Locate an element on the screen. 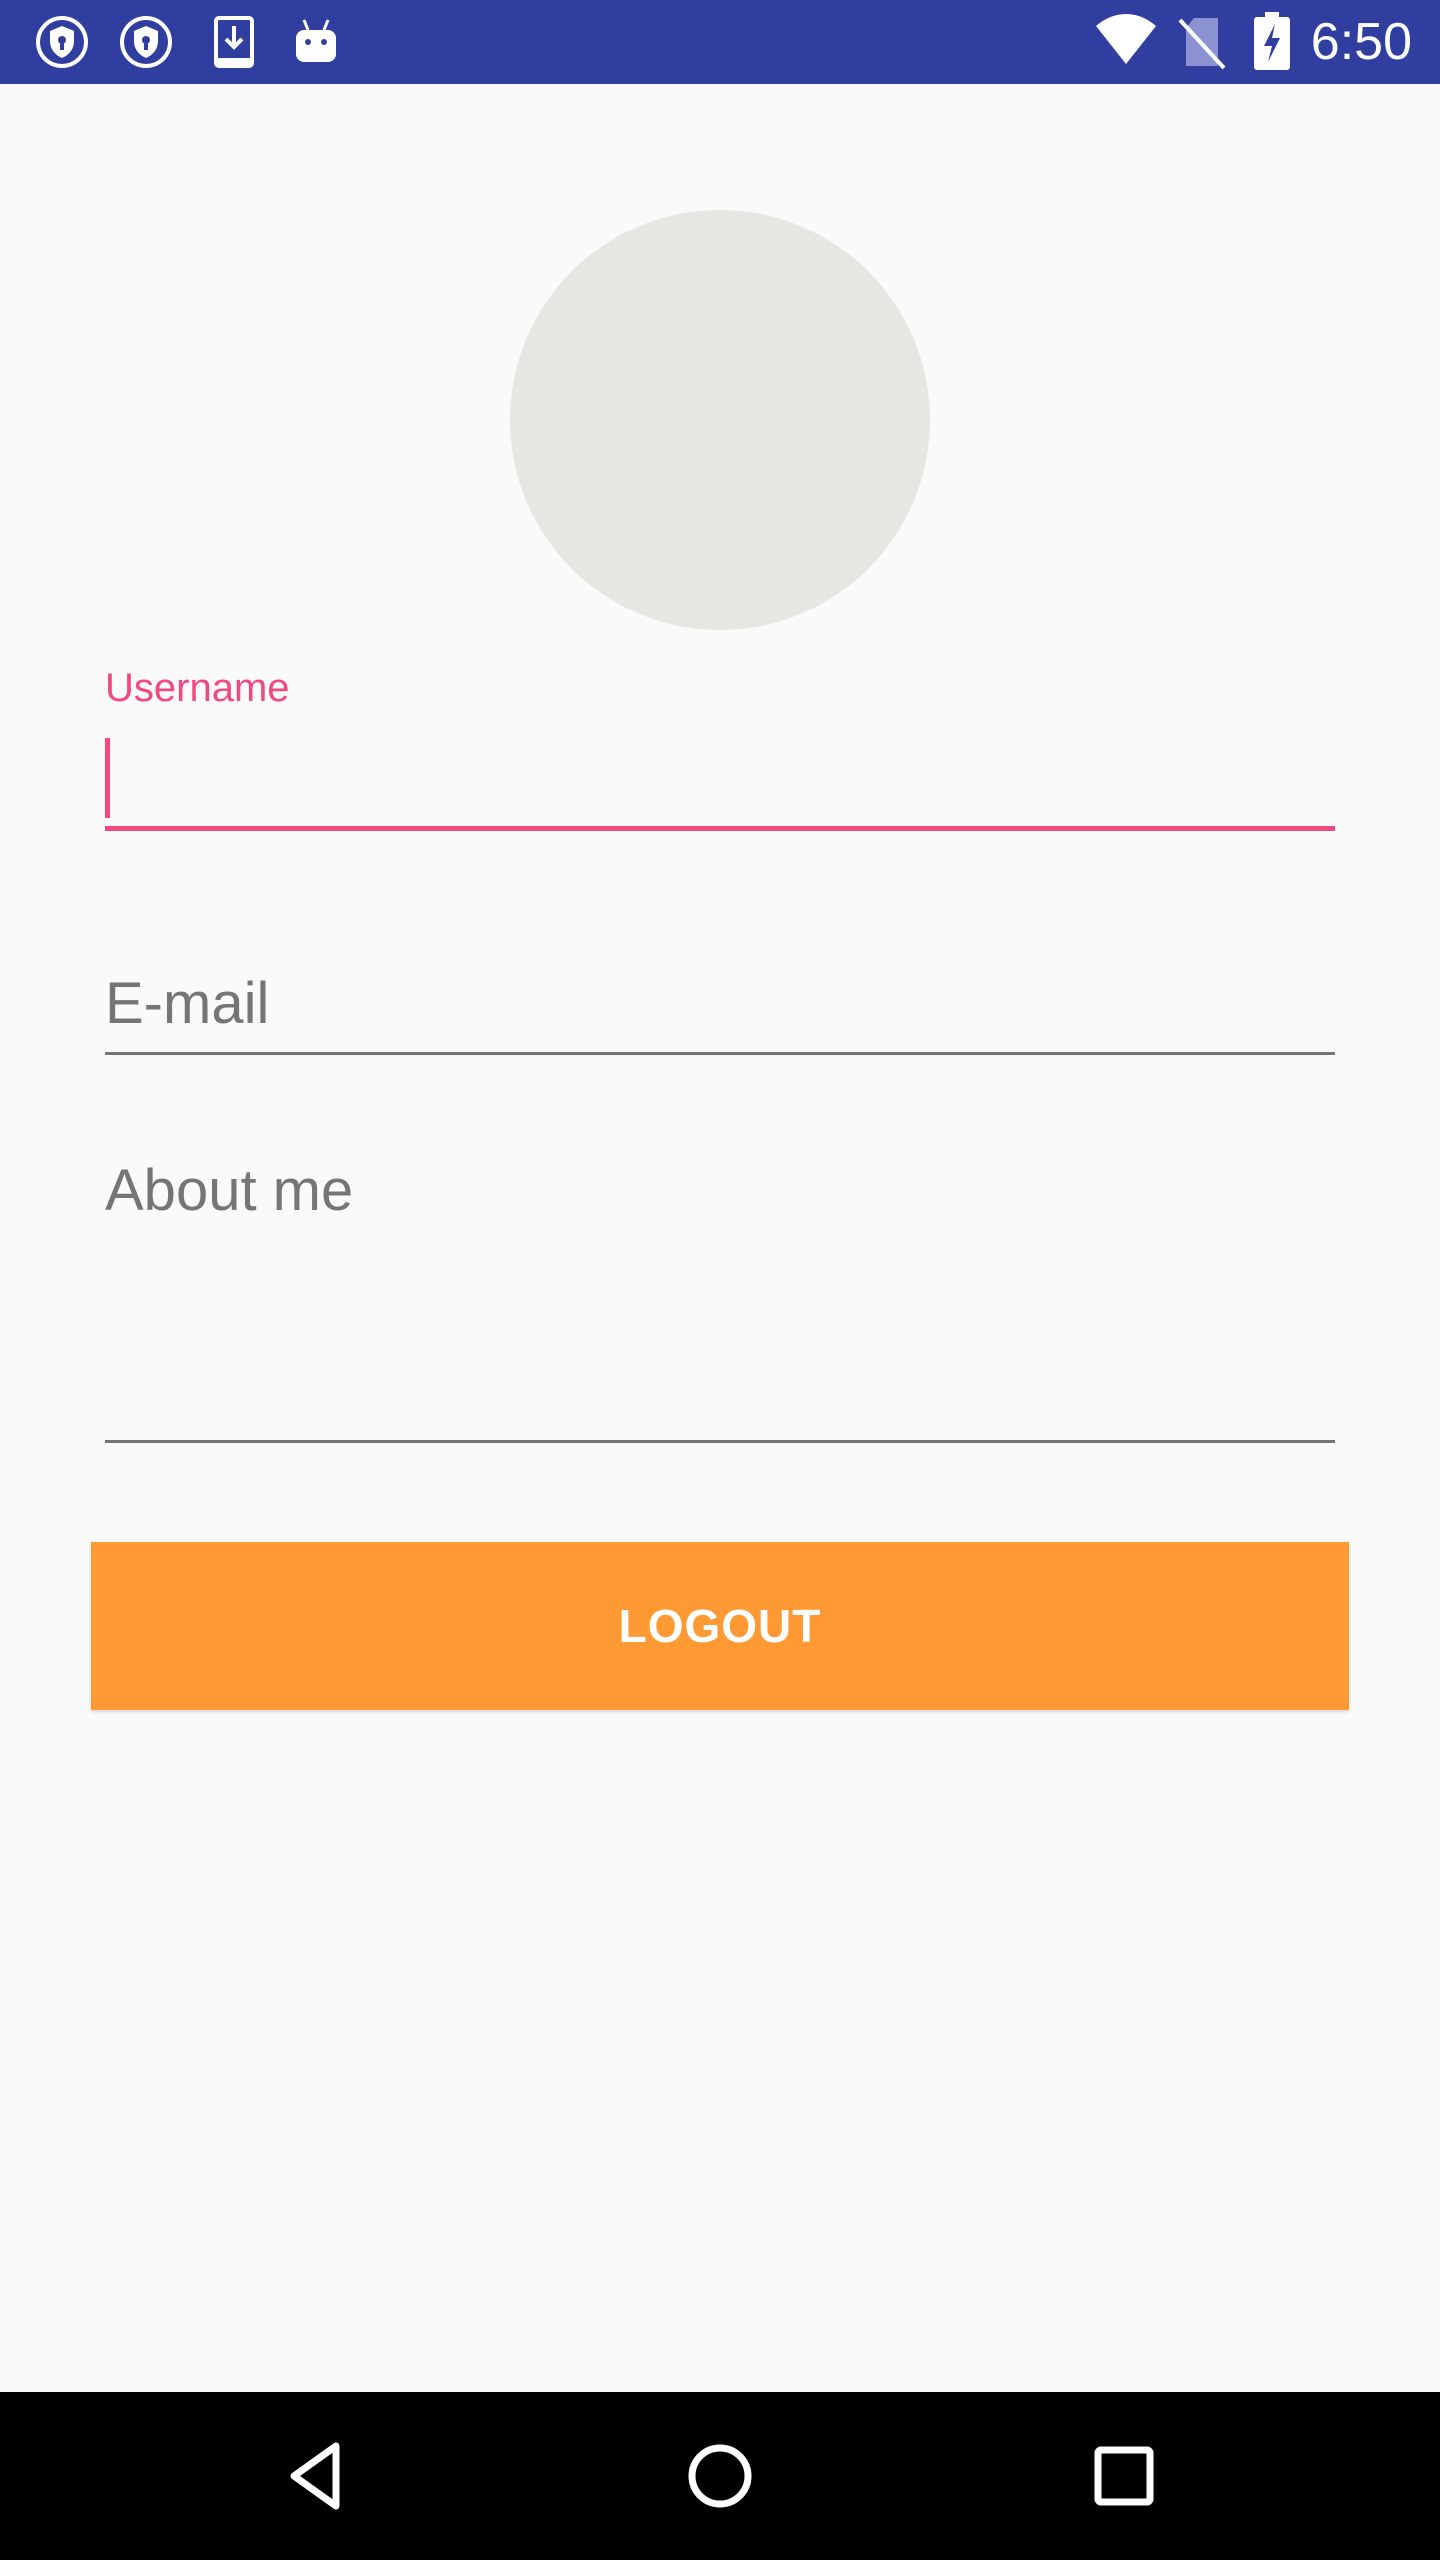 Image resolution: width=1440 pixels, height=2560 pixels. battery-charging-icon is located at coordinates (1272, 41).